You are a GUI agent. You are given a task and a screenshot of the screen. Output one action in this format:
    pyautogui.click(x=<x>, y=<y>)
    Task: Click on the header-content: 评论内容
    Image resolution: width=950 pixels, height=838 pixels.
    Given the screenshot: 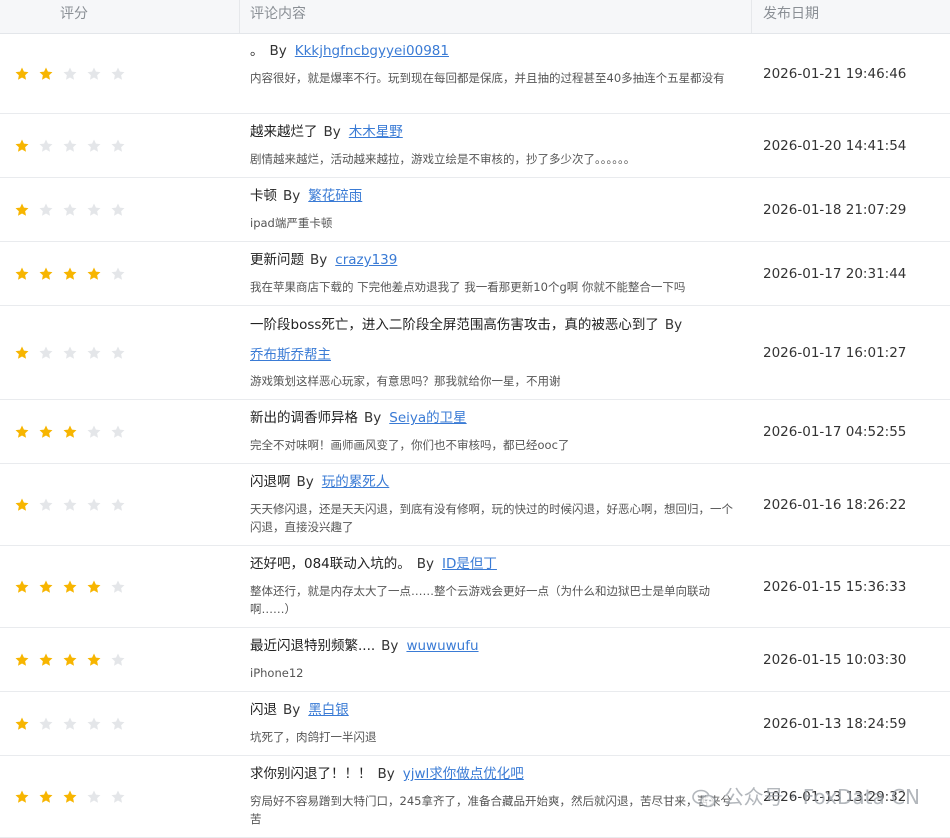 What is the action you would take?
    pyautogui.click(x=278, y=14)
    